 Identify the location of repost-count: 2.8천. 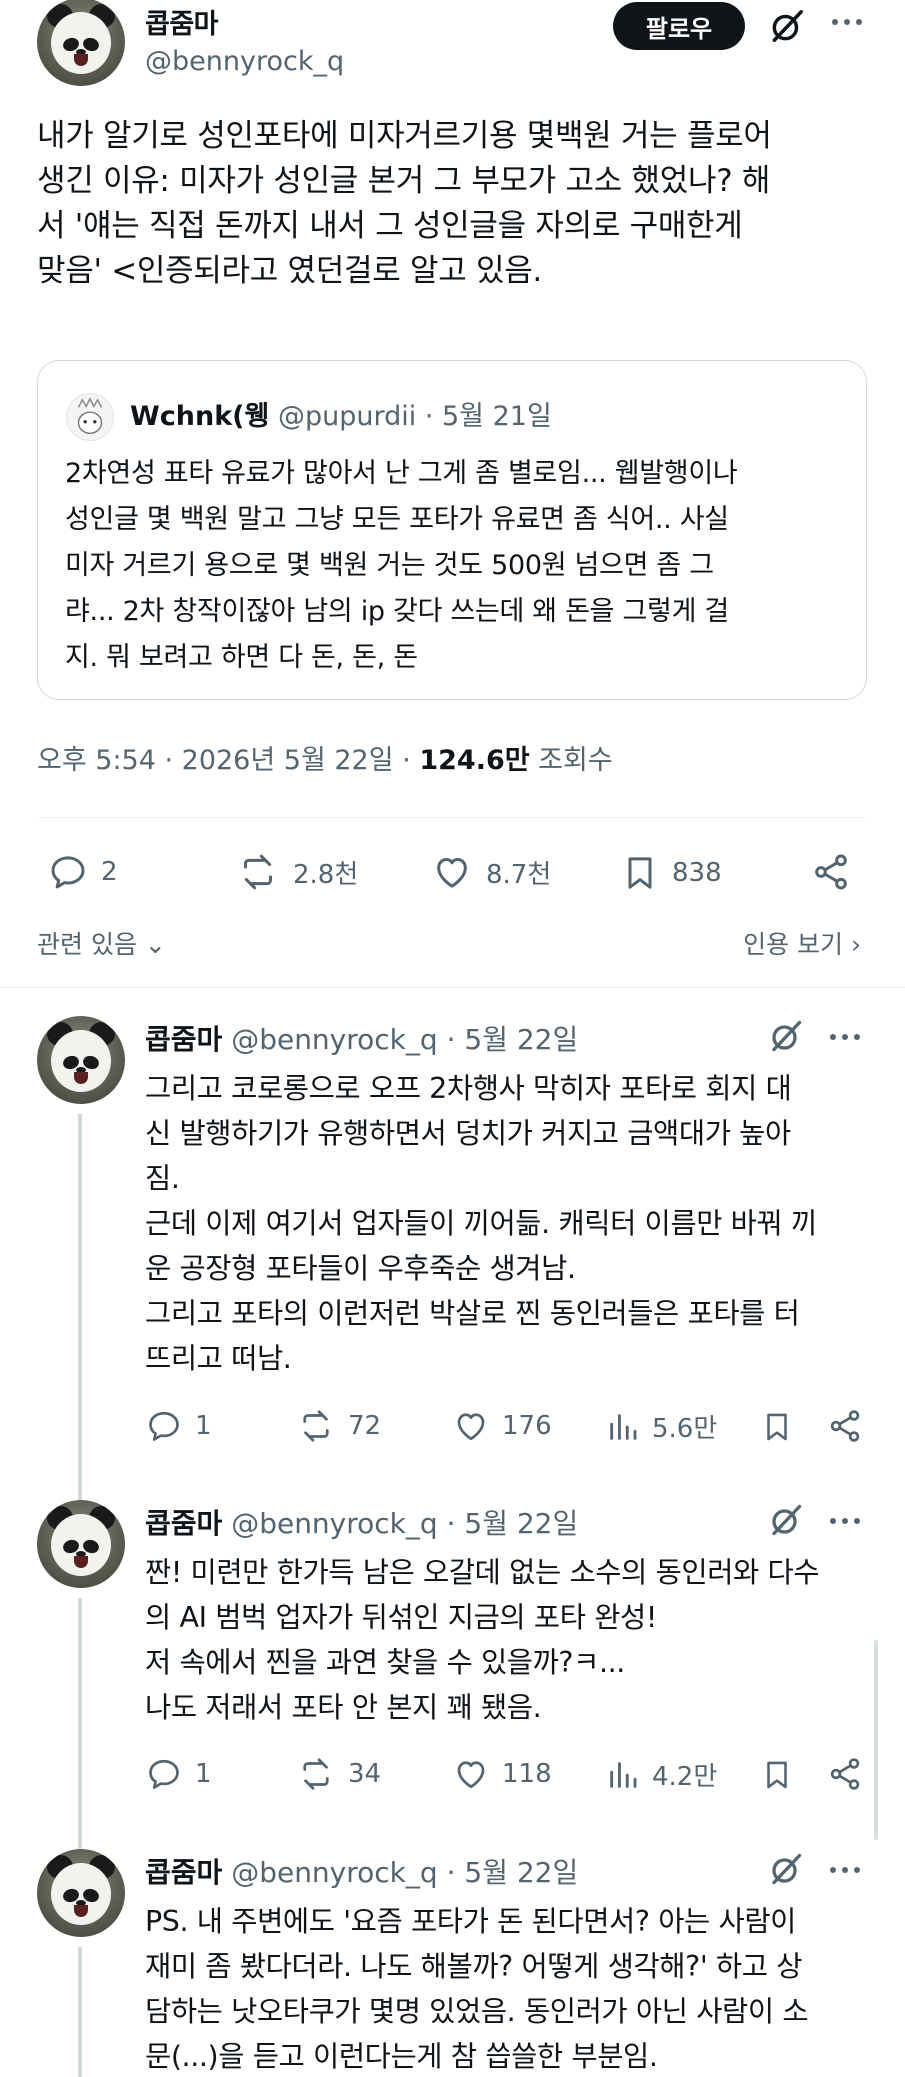
(326, 874).